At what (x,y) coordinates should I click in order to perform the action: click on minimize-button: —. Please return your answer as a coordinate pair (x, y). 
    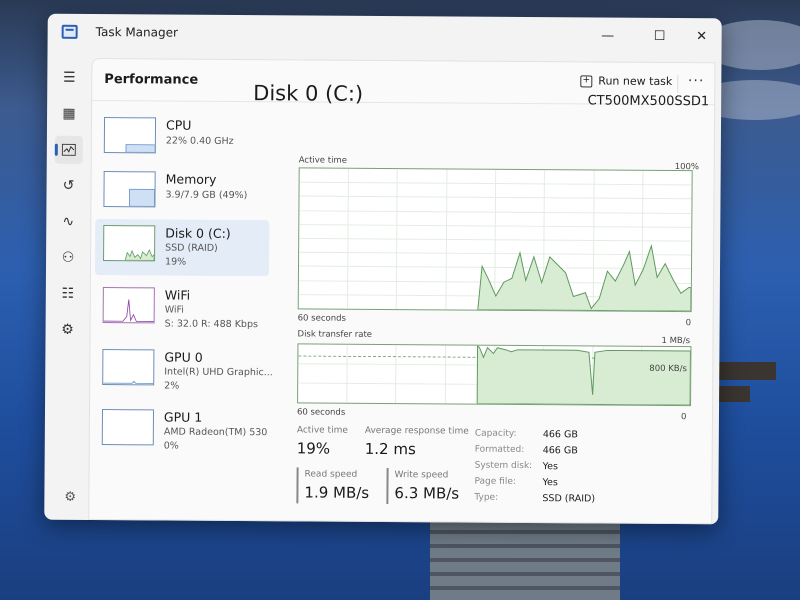
    Looking at the image, I should click on (608, 36).